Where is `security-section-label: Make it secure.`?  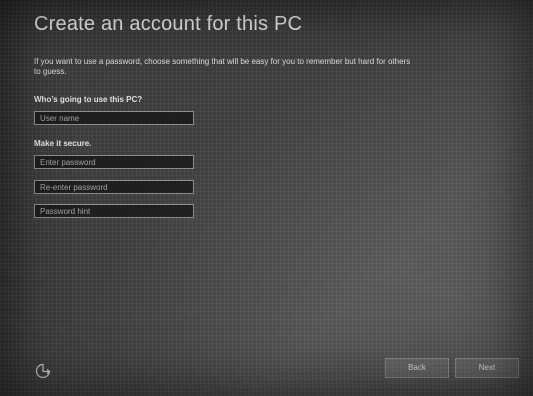 security-section-label: Make it secure. is located at coordinates (63, 143).